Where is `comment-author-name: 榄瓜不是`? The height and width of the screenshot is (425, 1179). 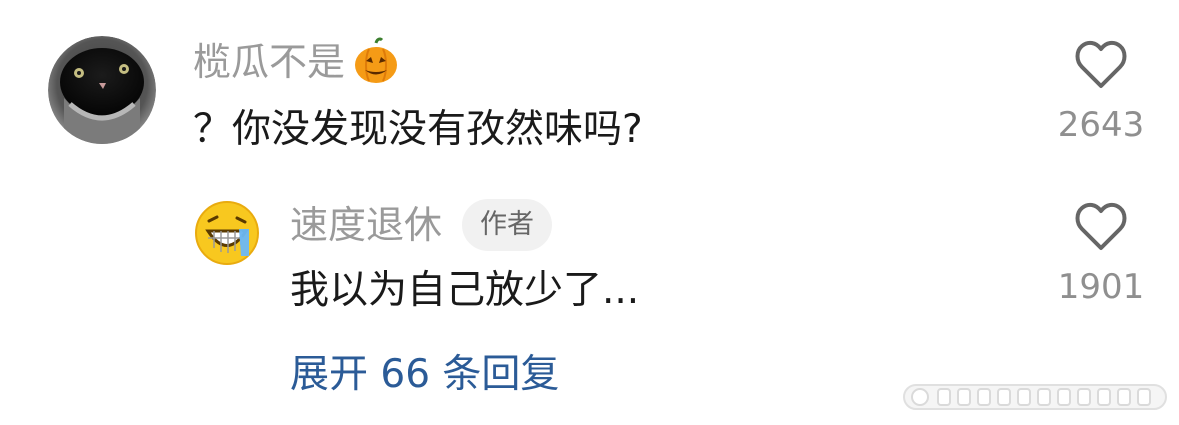 comment-author-name: 榄瓜不是 is located at coordinates (269, 62).